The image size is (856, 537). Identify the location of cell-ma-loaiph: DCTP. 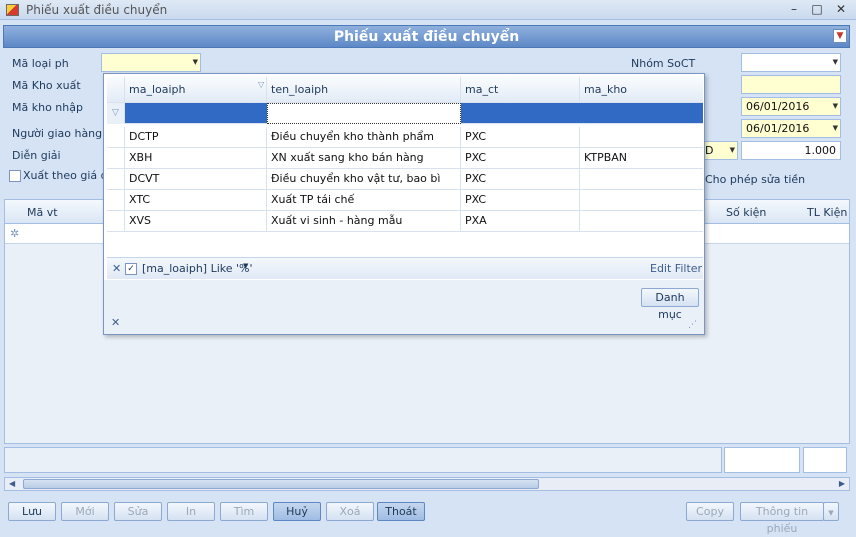
(196, 137).